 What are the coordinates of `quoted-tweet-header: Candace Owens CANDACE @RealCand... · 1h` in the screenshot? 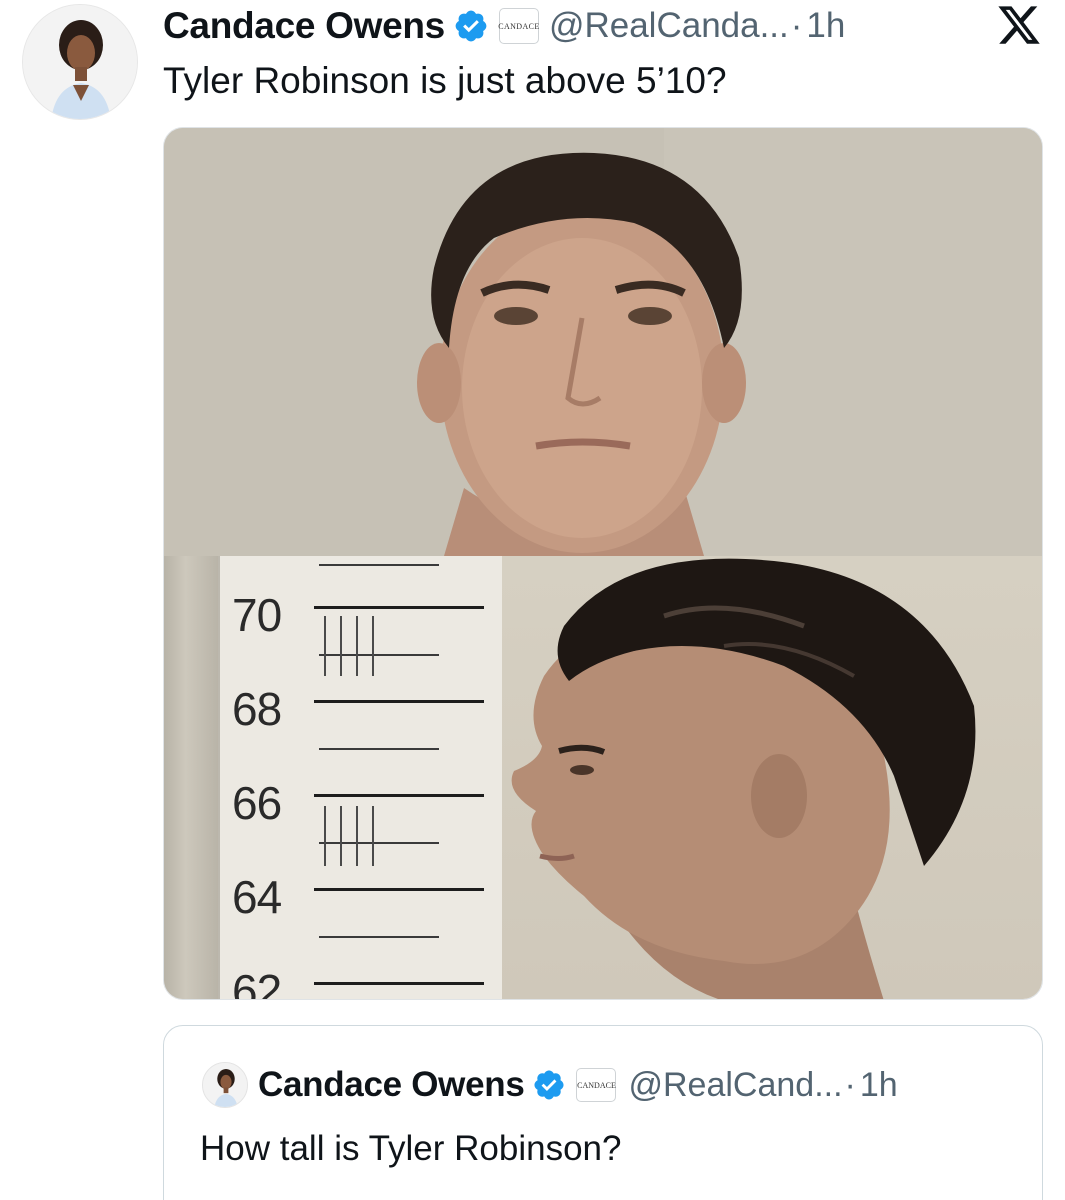 It's located at (578, 1085).